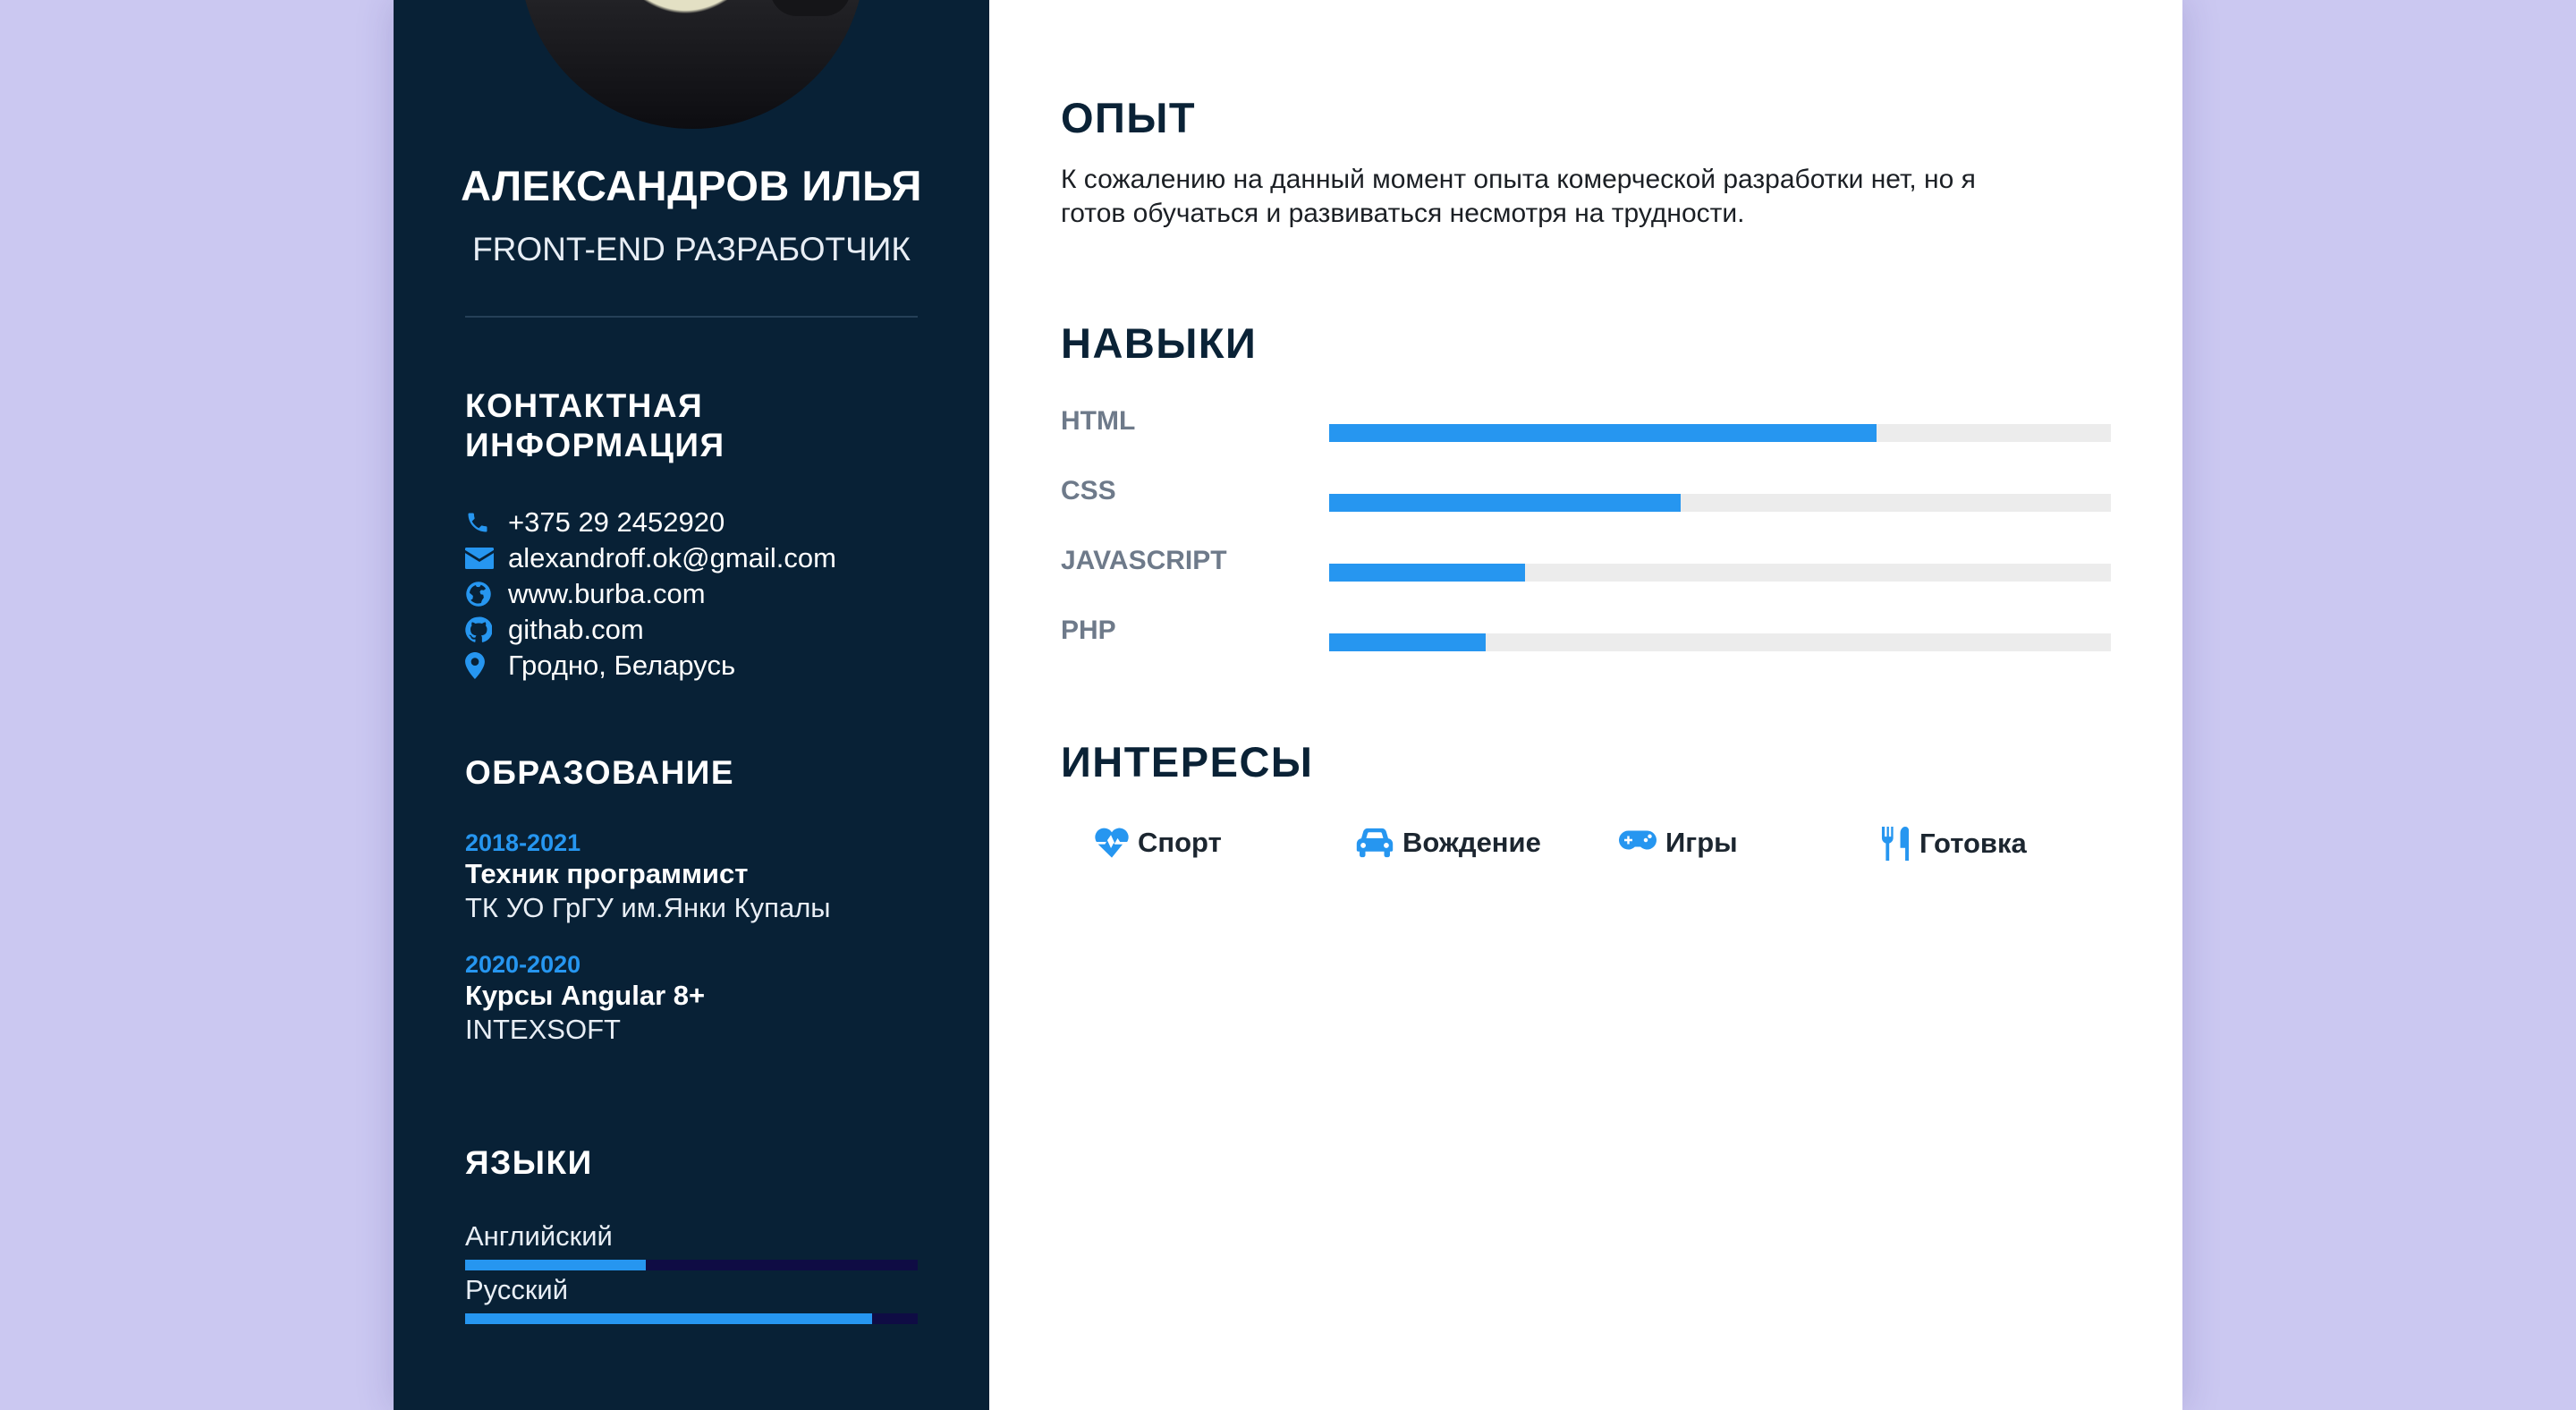 The width and height of the screenshot is (2576, 1410). I want to click on language-item: Английский, so click(691, 1245).